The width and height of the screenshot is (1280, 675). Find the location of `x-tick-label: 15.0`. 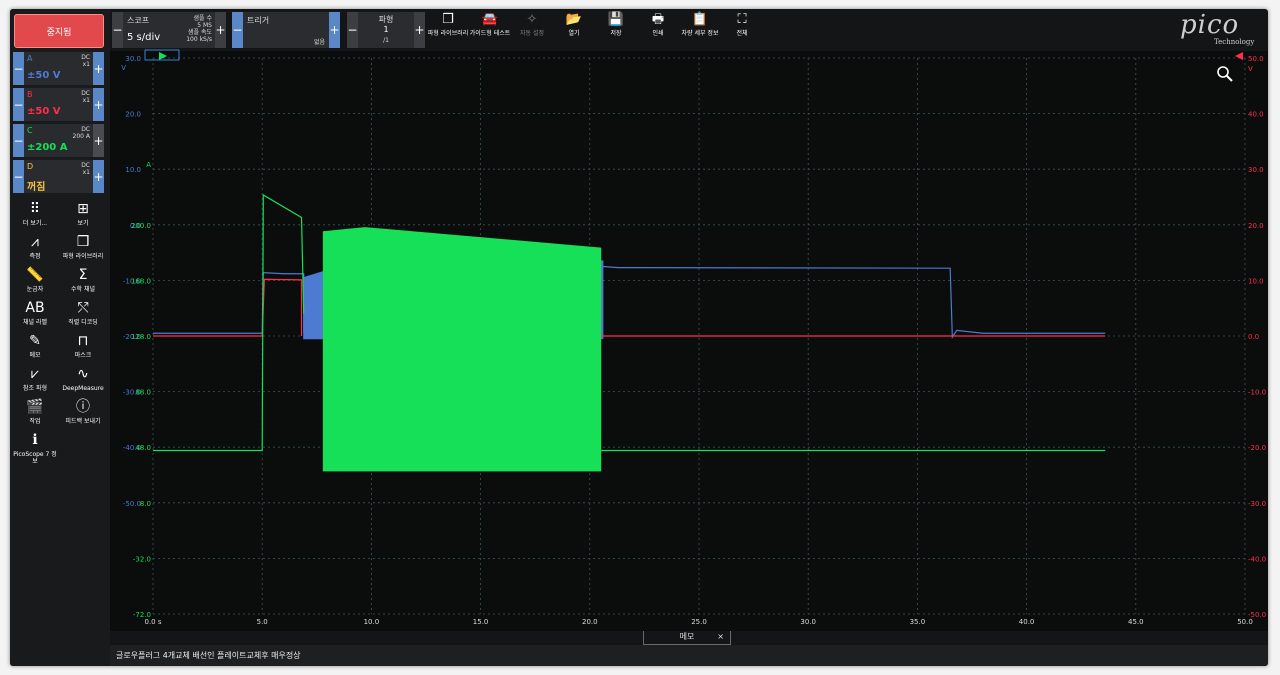

x-tick-label: 15.0 is located at coordinates (481, 622).